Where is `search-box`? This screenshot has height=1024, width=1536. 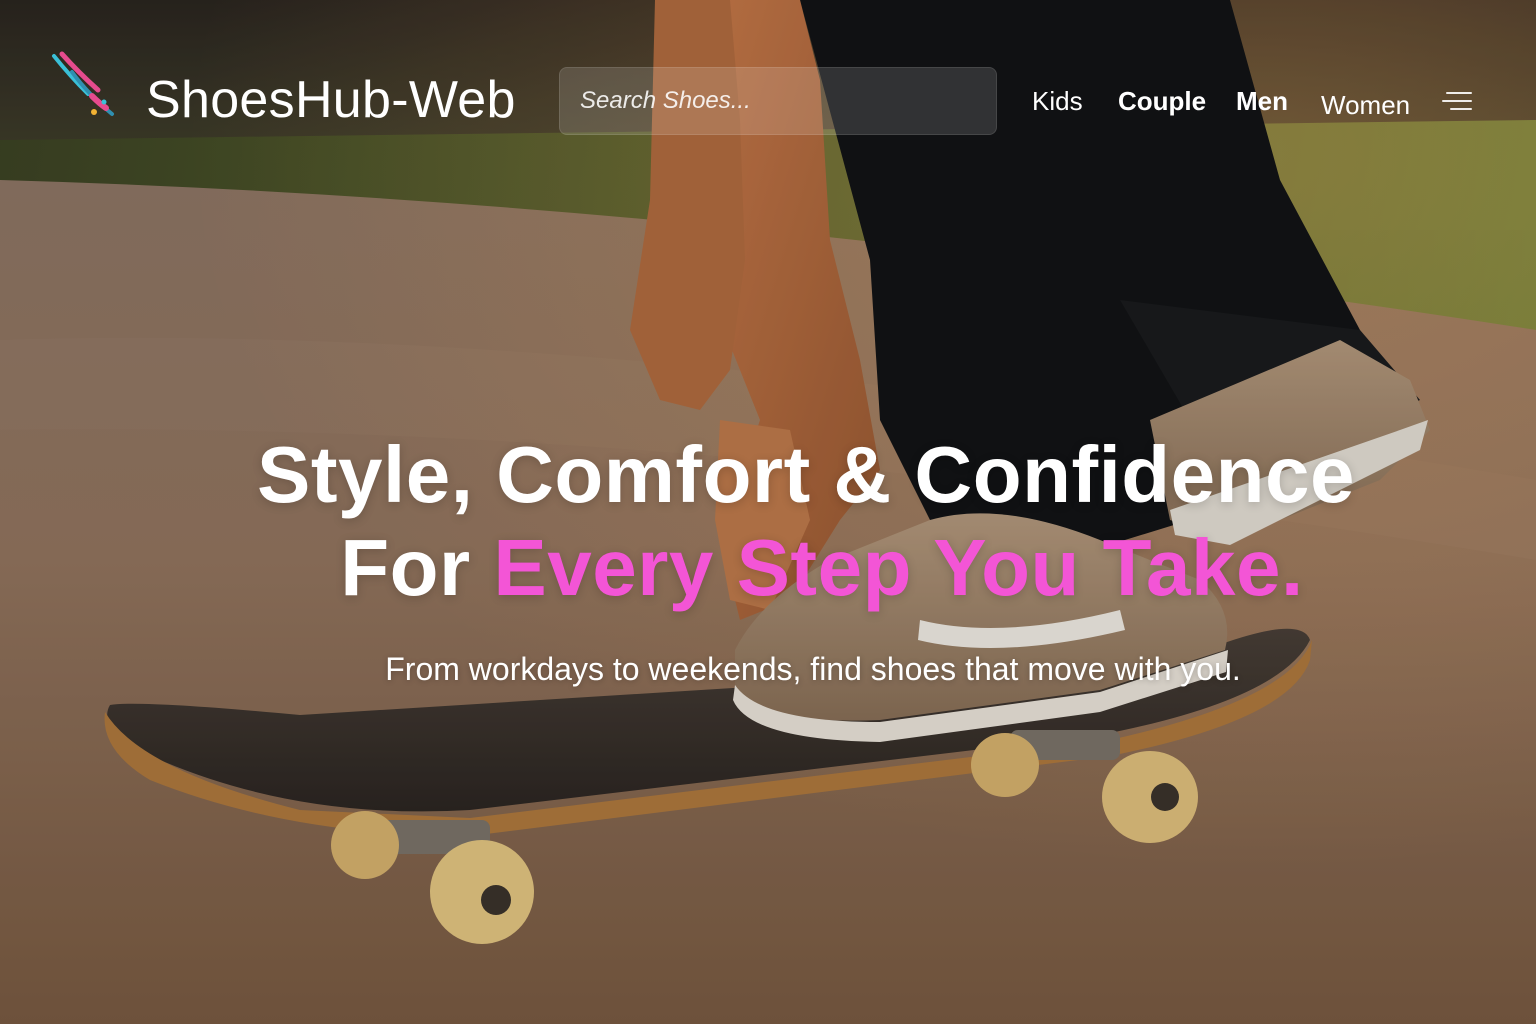 search-box is located at coordinates (778, 101).